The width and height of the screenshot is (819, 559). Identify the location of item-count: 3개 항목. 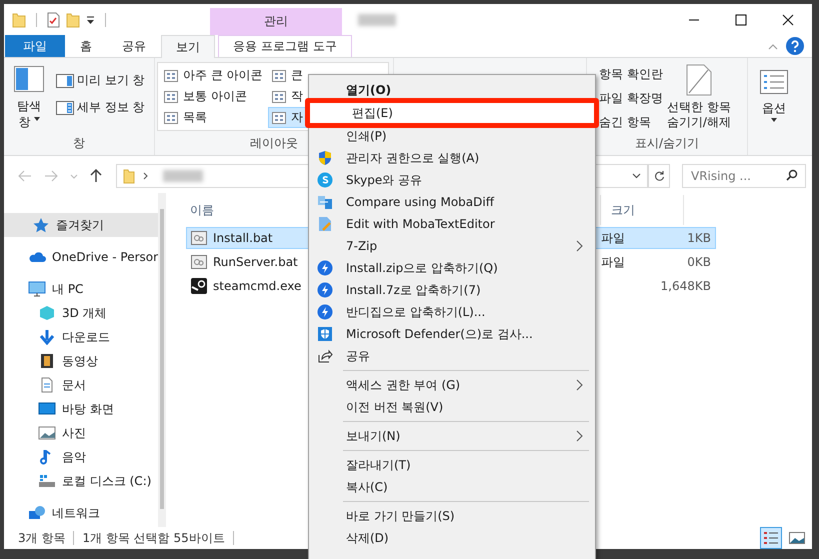
(42, 538).